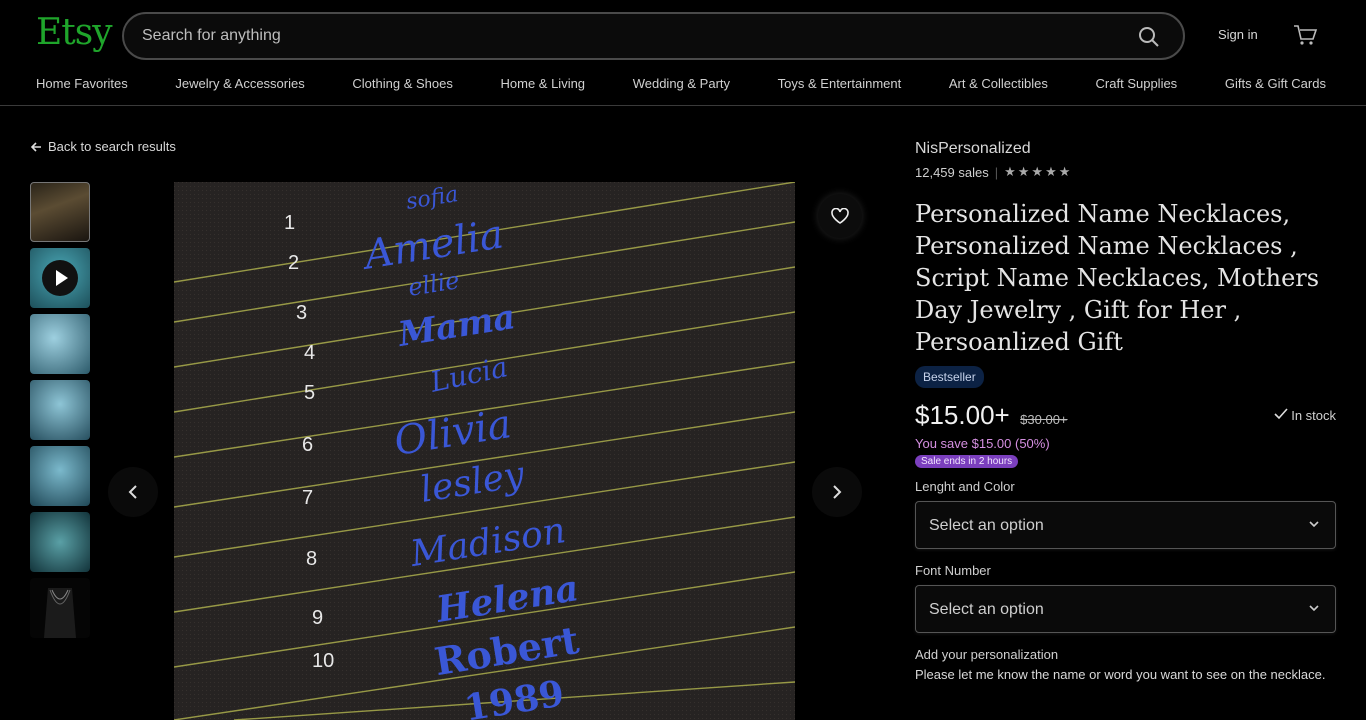  What do you see at coordinates (402, 83) in the screenshot?
I see `nav-item-clothing: Clothing & Shoes` at bounding box center [402, 83].